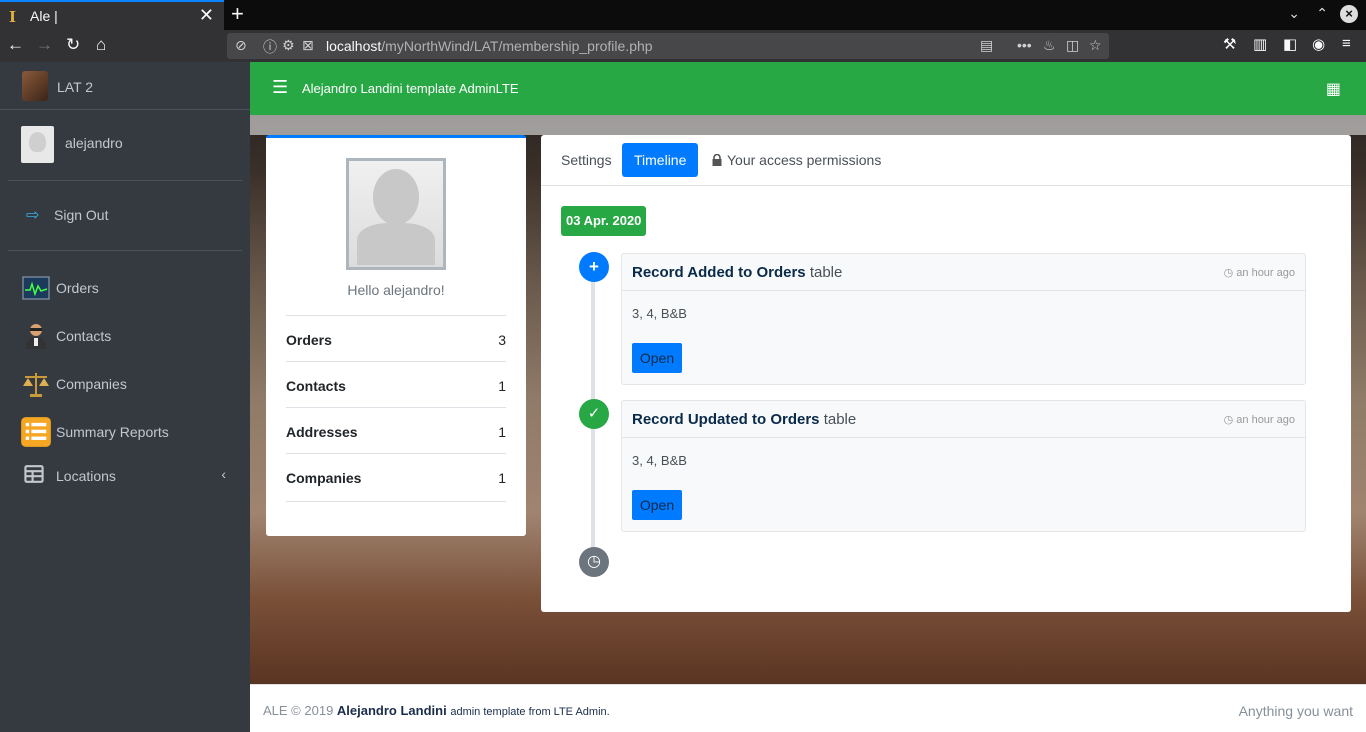 Image resolution: width=1366 pixels, height=732 pixels. Describe the element at coordinates (324, 478) in the screenshot. I see `stat-label: Companies` at that location.